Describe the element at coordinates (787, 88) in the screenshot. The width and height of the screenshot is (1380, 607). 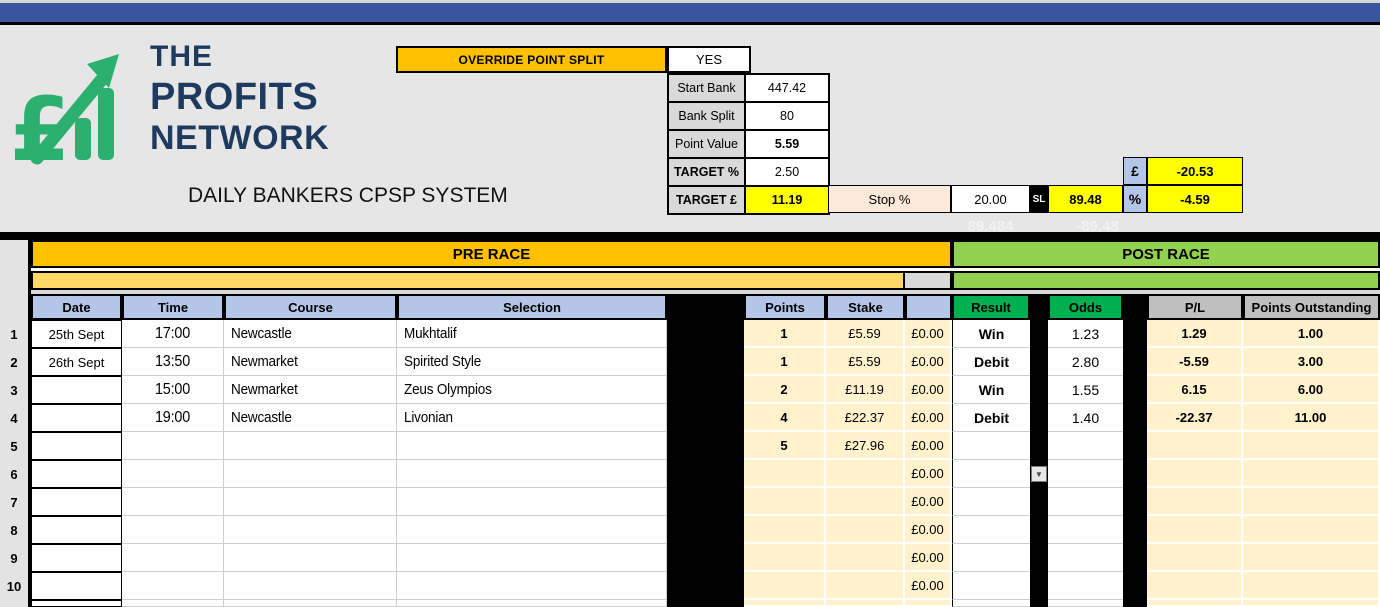
I see `setting-value-cell: 447.42` at that location.